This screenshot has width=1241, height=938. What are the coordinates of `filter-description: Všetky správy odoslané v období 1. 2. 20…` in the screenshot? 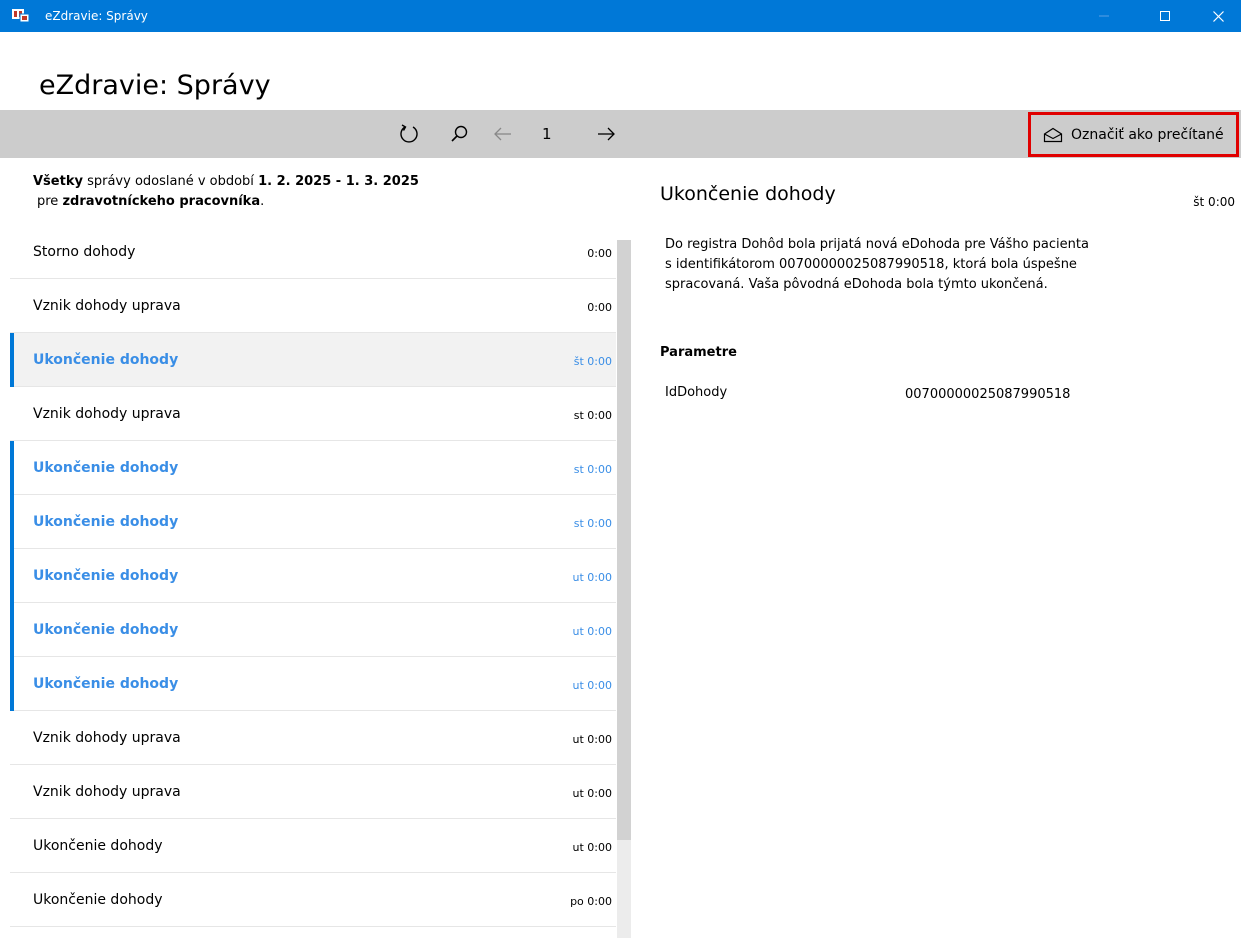 It's located at (313, 192).